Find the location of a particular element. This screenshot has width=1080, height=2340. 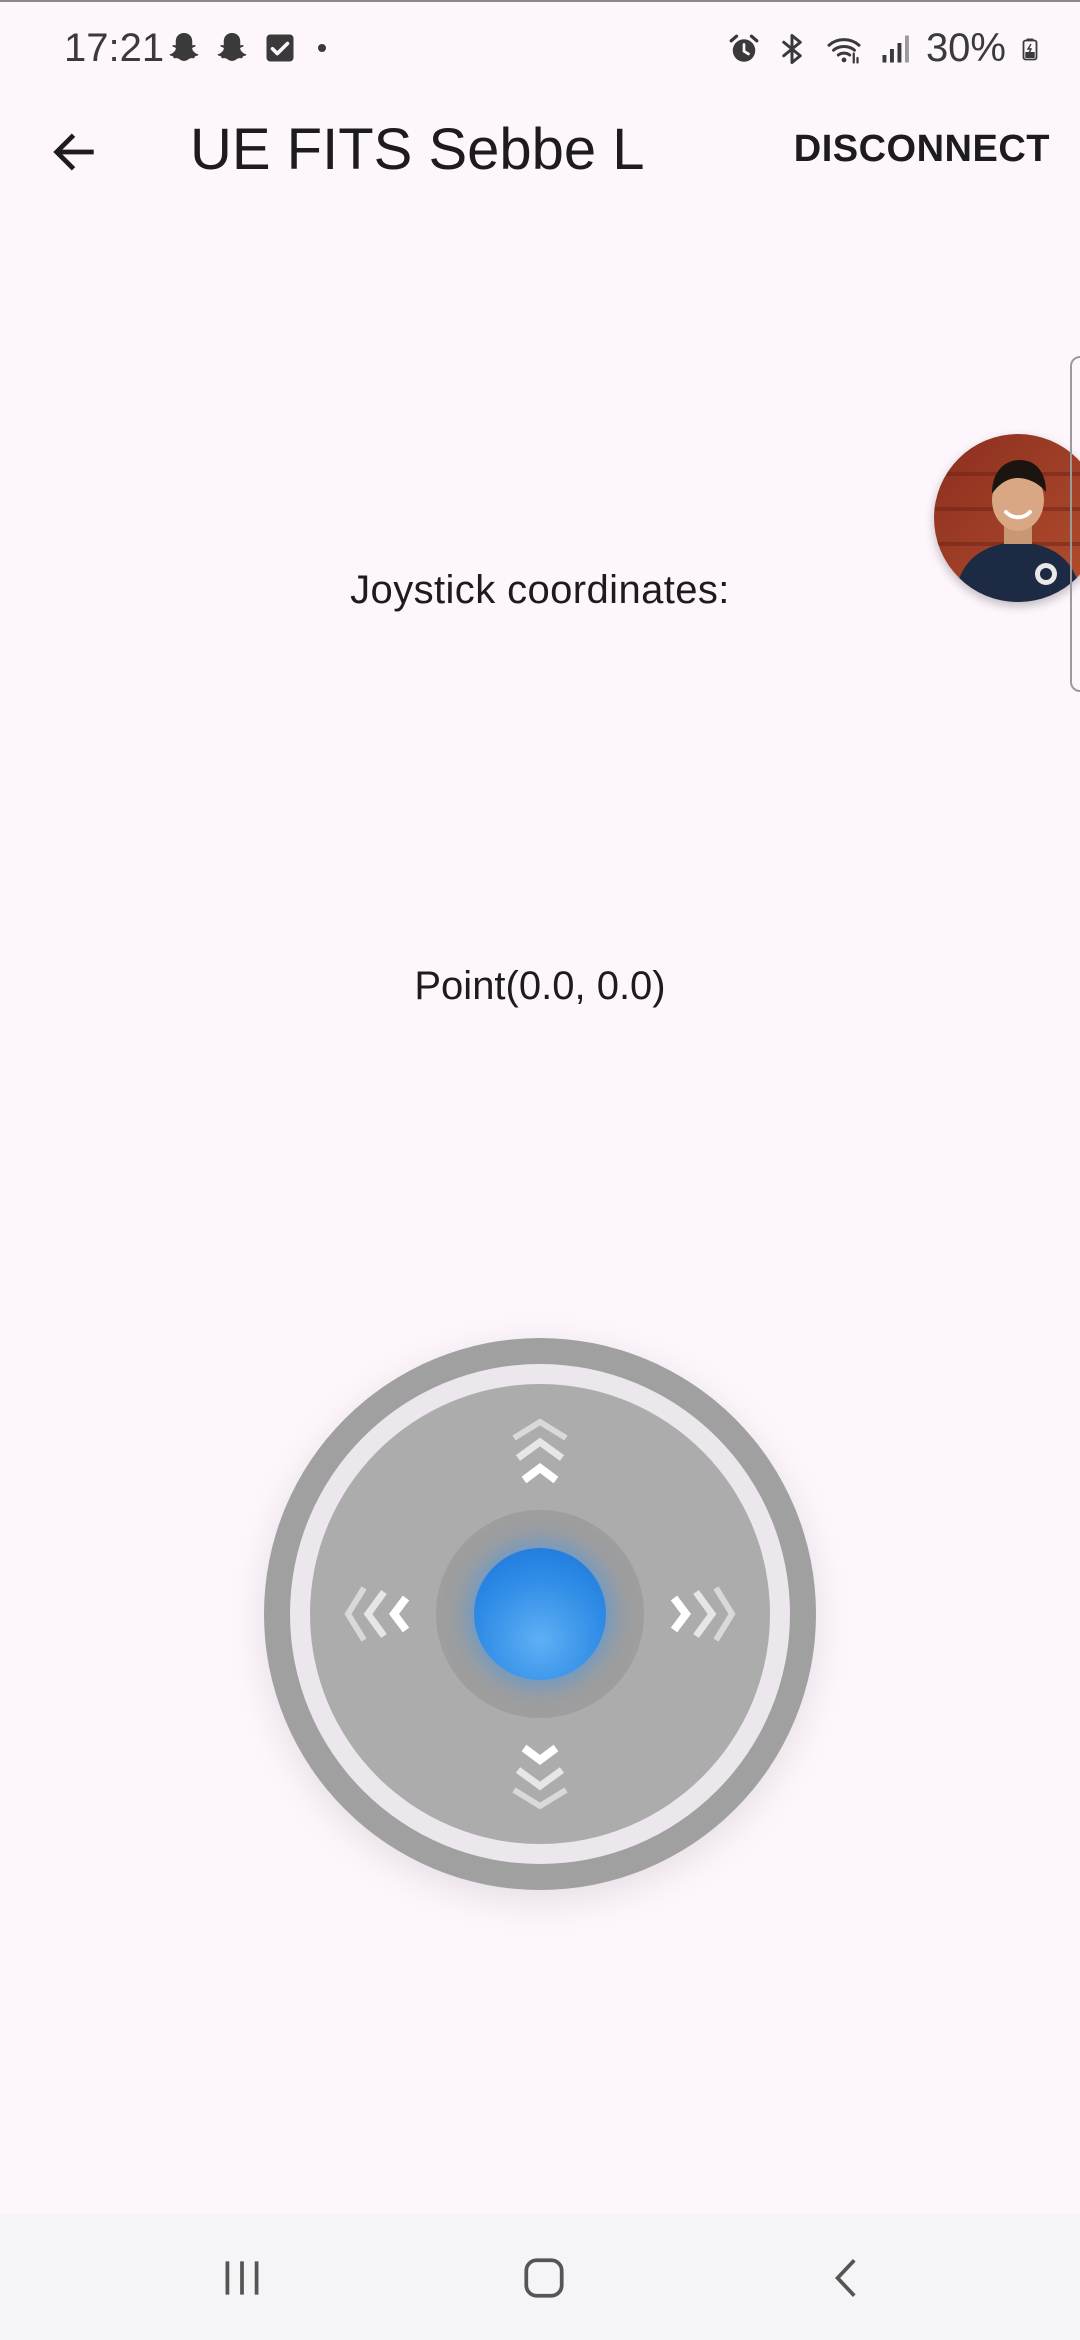

navigation-bar is located at coordinates (540, 2277).